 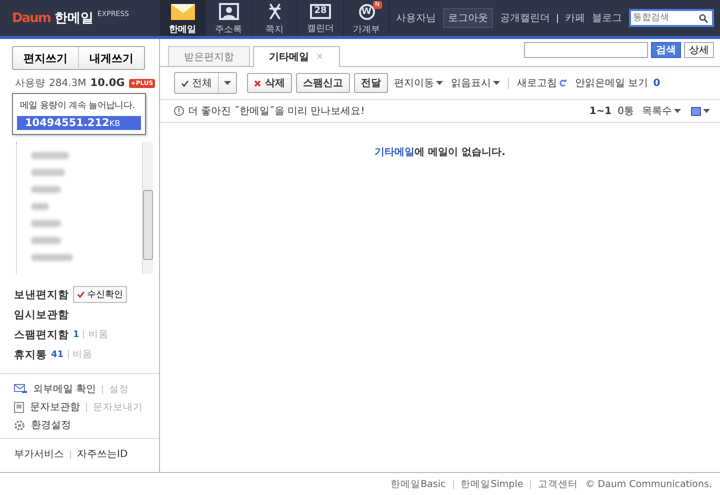 I want to click on search-box: 통합검색, so click(x=671, y=18).